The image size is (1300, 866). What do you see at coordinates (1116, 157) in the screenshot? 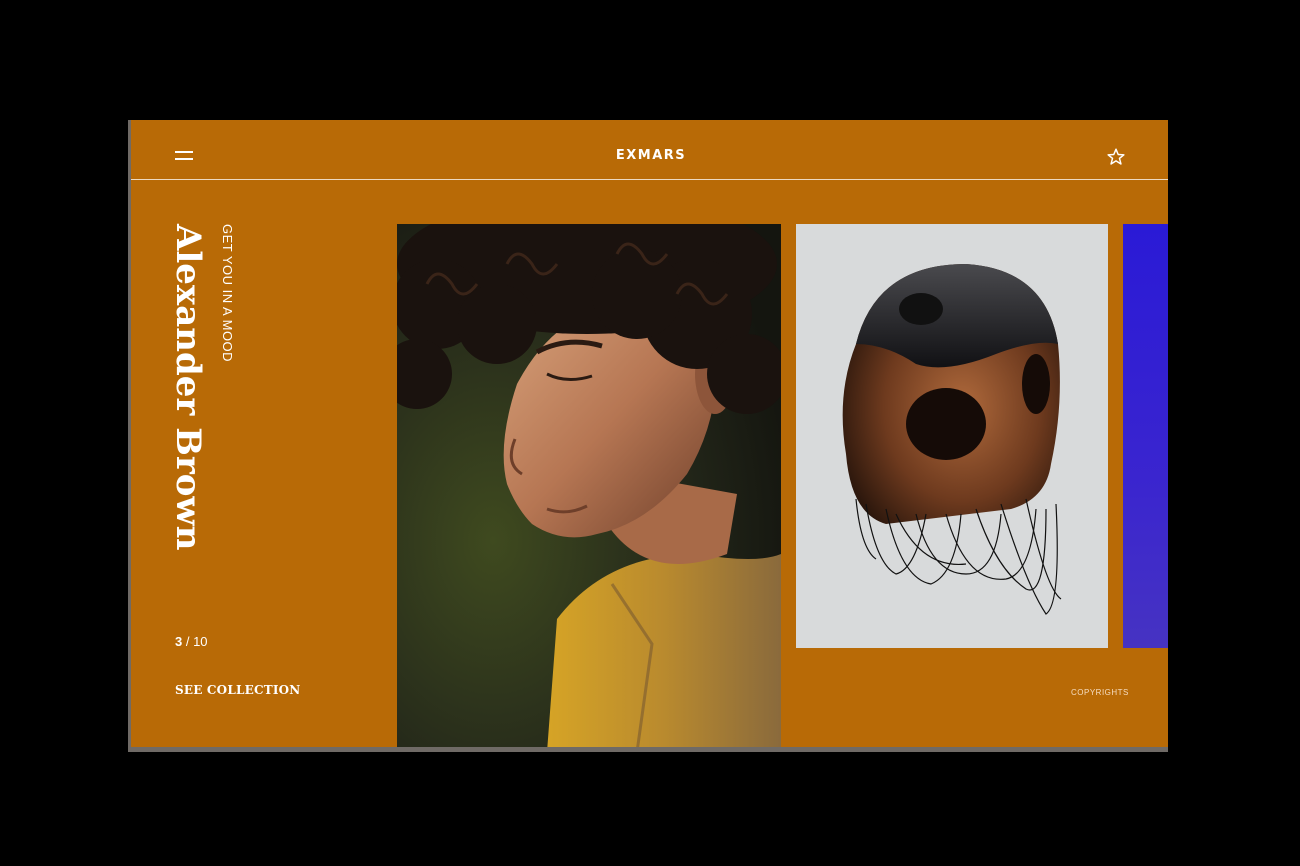
I see `star-icon` at bounding box center [1116, 157].